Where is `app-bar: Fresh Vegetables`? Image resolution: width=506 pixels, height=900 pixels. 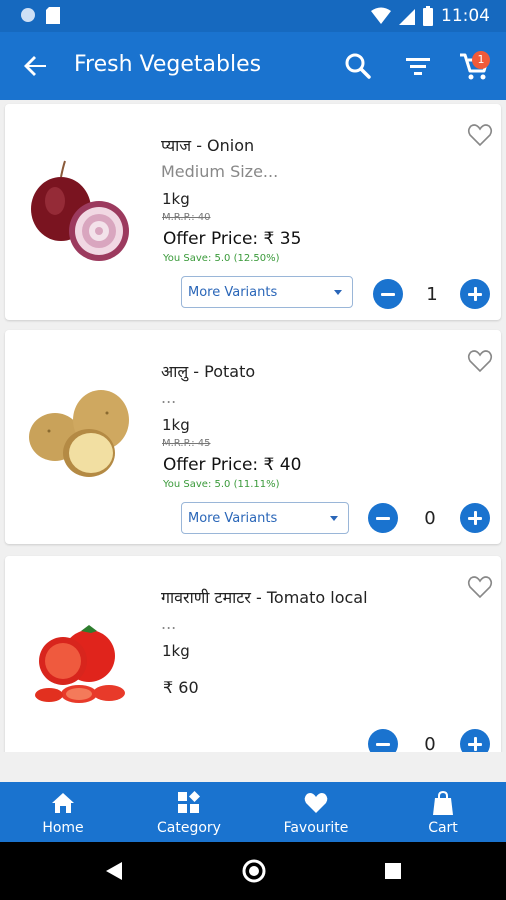
app-bar: Fresh Vegetables is located at coordinates (253, 66).